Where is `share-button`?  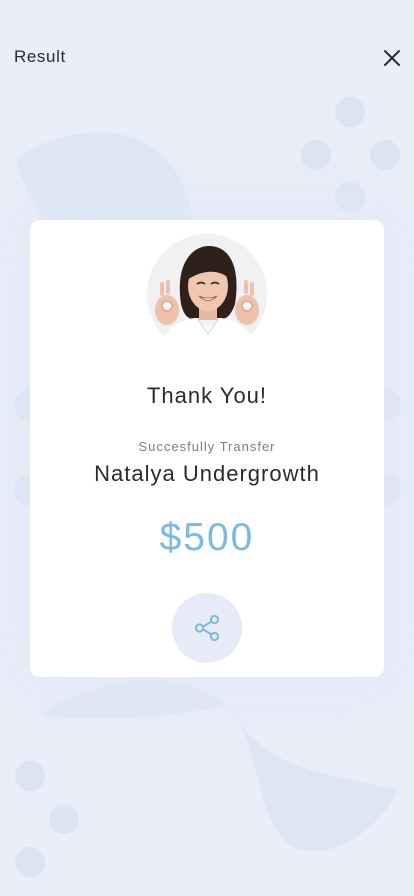 share-button is located at coordinates (207, 628).